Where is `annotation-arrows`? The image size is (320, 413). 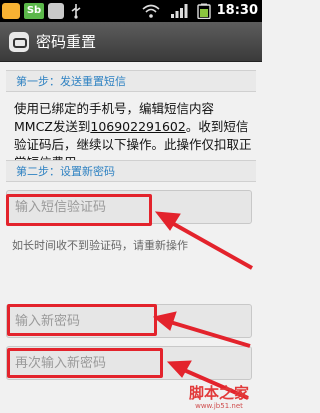
annotation-arrows is located at coordinates (202, 305).